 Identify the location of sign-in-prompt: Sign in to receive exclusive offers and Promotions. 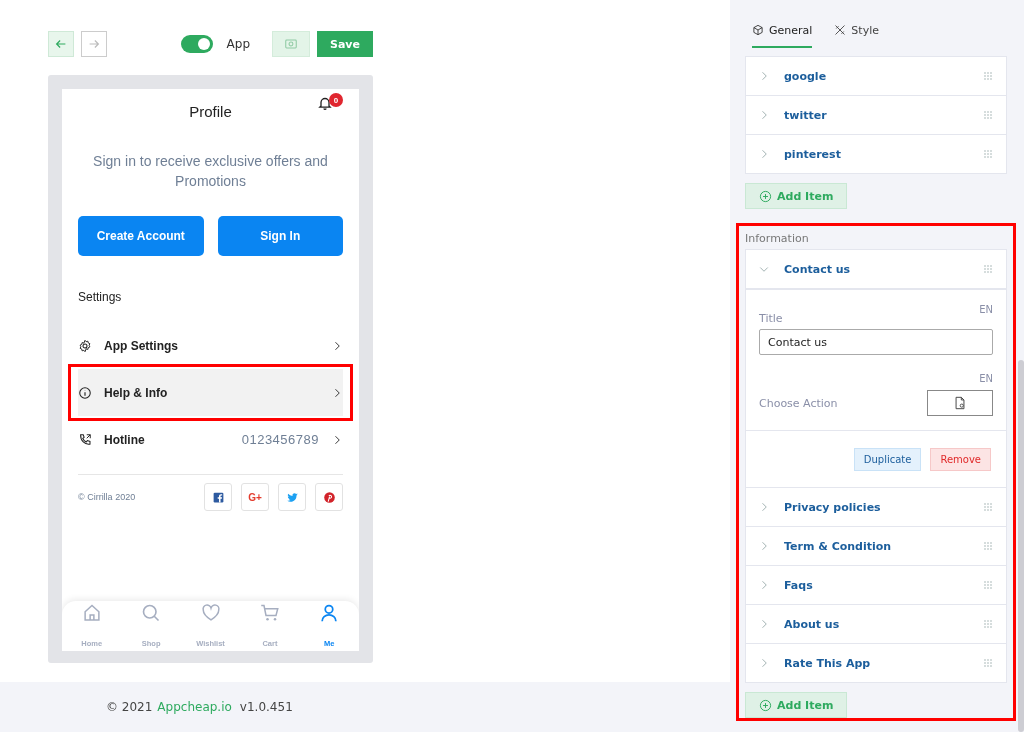
(210, 171).